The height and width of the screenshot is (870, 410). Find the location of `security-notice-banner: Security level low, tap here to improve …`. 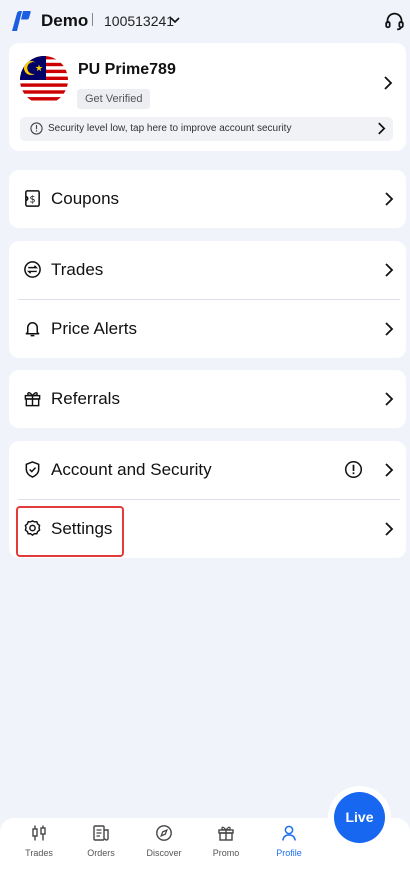

security-notice-banner: Security level low, tap here to improve … is located at coordinates (206, 129).